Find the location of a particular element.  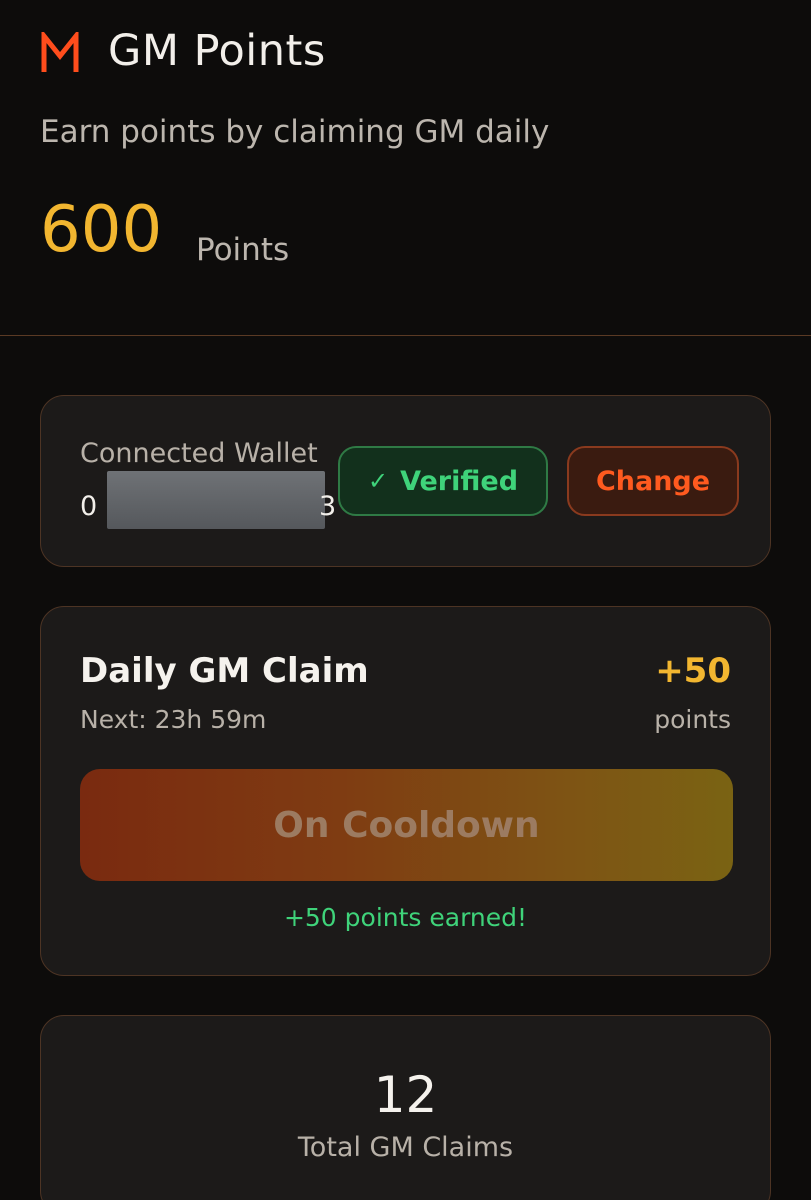

claim-cooldown-button: On Cooldown is located at coordinates (406, 825).